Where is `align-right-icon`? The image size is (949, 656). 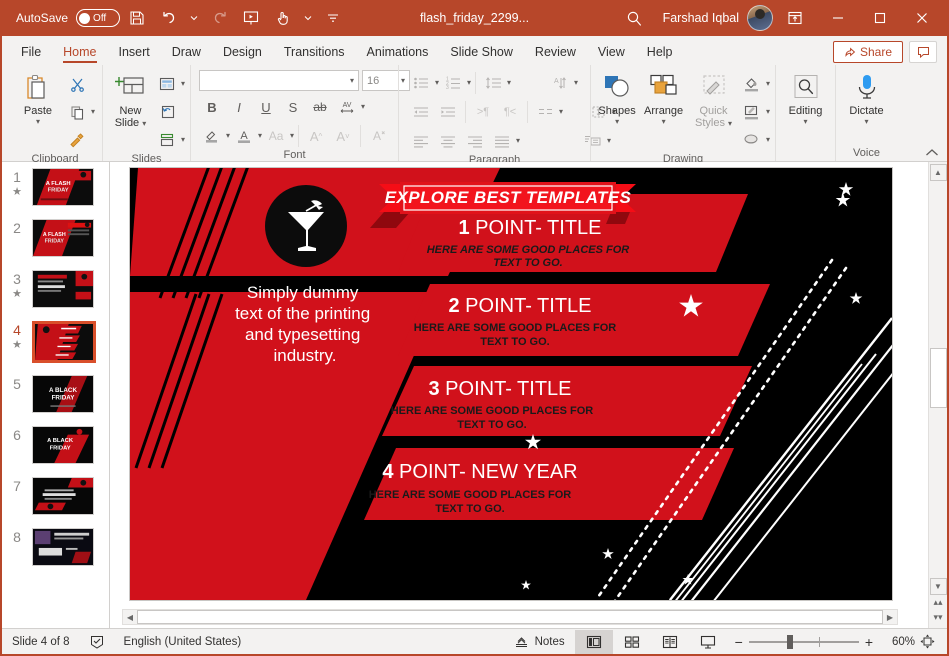 align-right-icon is located at coordinates (475, 141).